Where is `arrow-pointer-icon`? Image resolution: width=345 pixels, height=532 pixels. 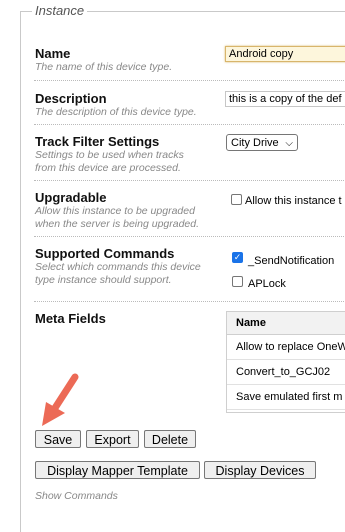
arrow-pointer-icon is located at coordinates (60, 399).